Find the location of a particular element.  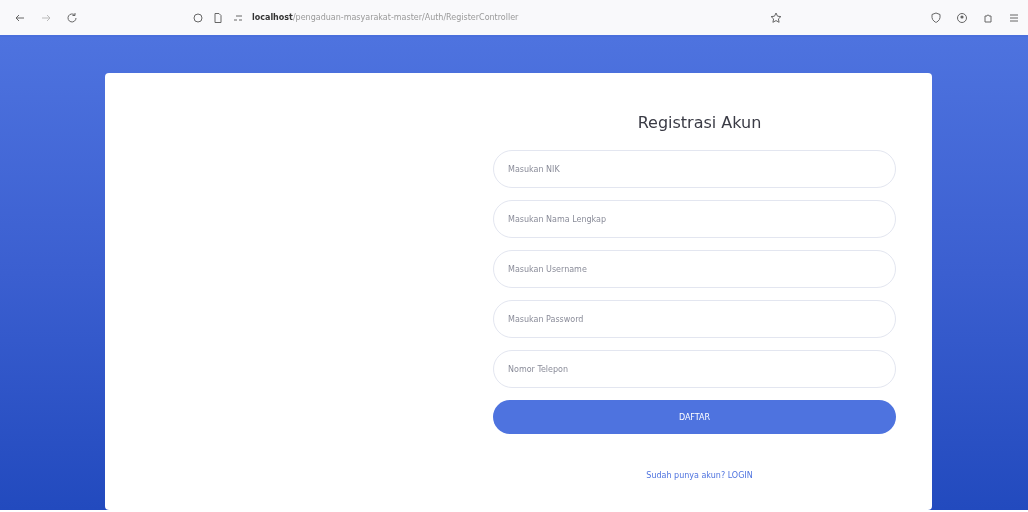

star-icon is located at coordinates (776, 17).